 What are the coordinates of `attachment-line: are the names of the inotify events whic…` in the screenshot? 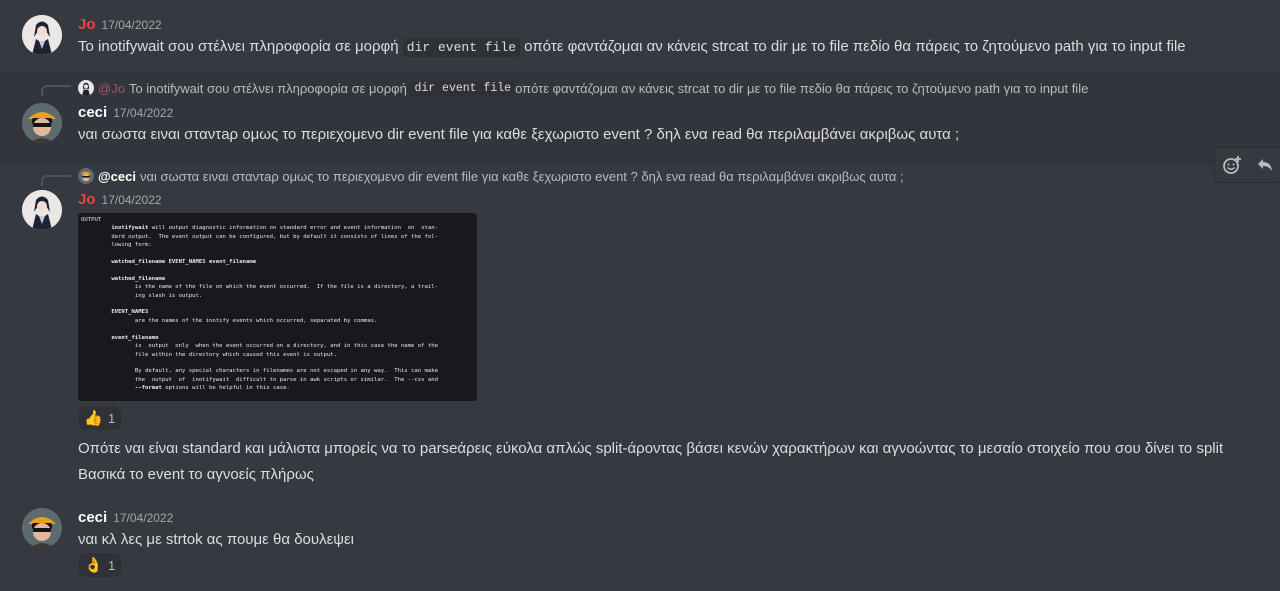 It's located at (256, 320).